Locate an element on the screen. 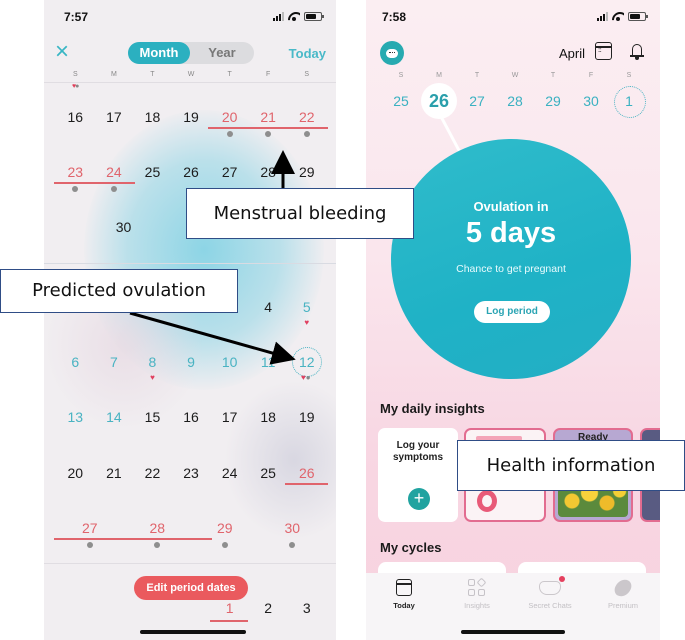  ovulation-arrow is located at coordinates (212, 338).